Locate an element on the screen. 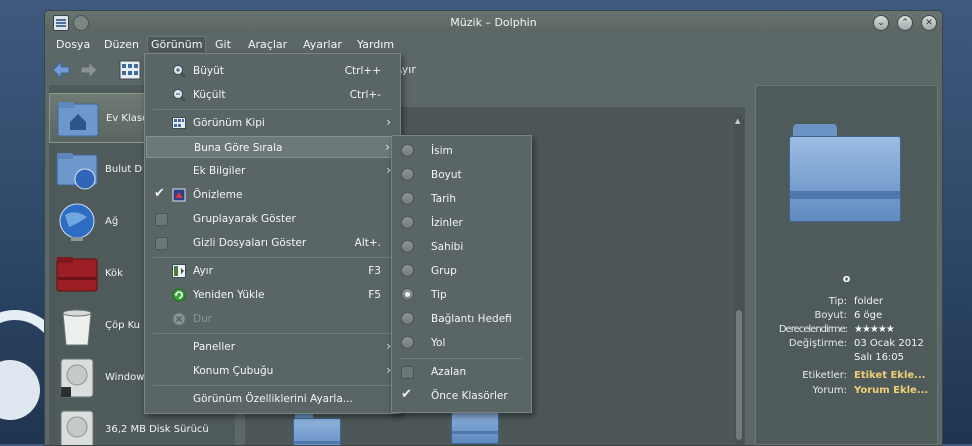 This screenshot has height=446, width=972. title-bar: Müzik – Dolphin ⌄ ⌃ ✕ is located at coordinates (493, 23).